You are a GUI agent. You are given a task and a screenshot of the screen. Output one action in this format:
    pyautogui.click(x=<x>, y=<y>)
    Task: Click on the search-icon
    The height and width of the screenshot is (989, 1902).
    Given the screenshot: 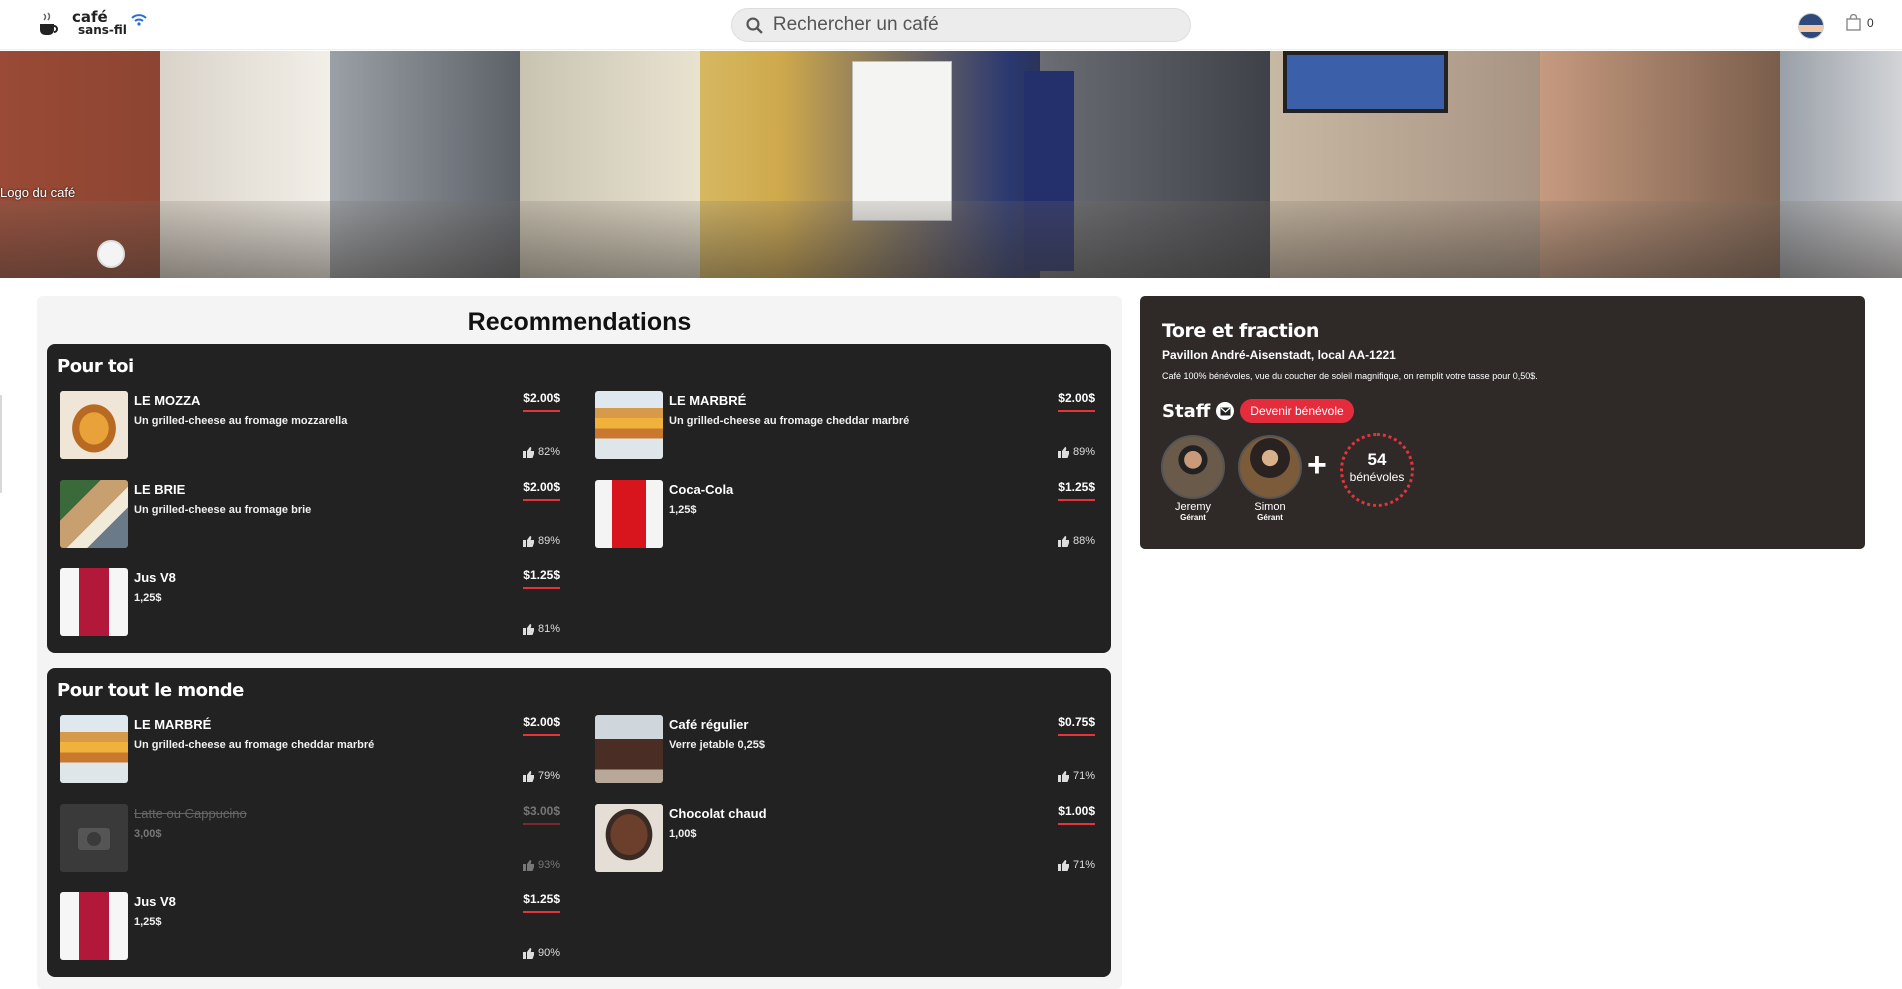 What is the action you would take?
    pyautogui.click(x=754, y=25)
    